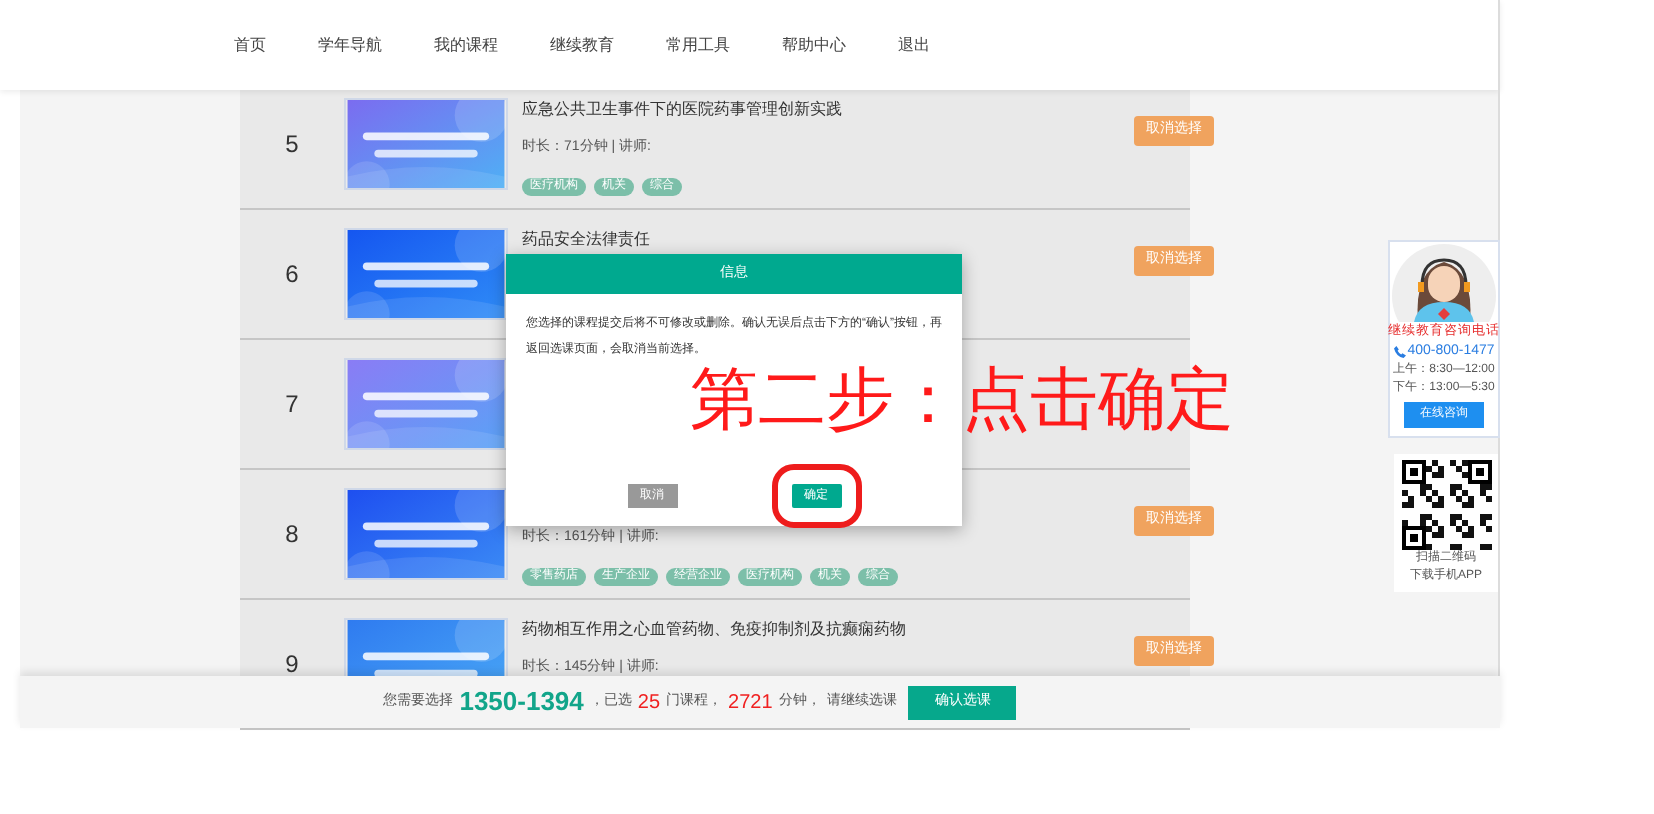  What do you see at coordinates (750, 703) in the screenshot?
I see `footer-number: 2721` at bounding box center [750, 703].